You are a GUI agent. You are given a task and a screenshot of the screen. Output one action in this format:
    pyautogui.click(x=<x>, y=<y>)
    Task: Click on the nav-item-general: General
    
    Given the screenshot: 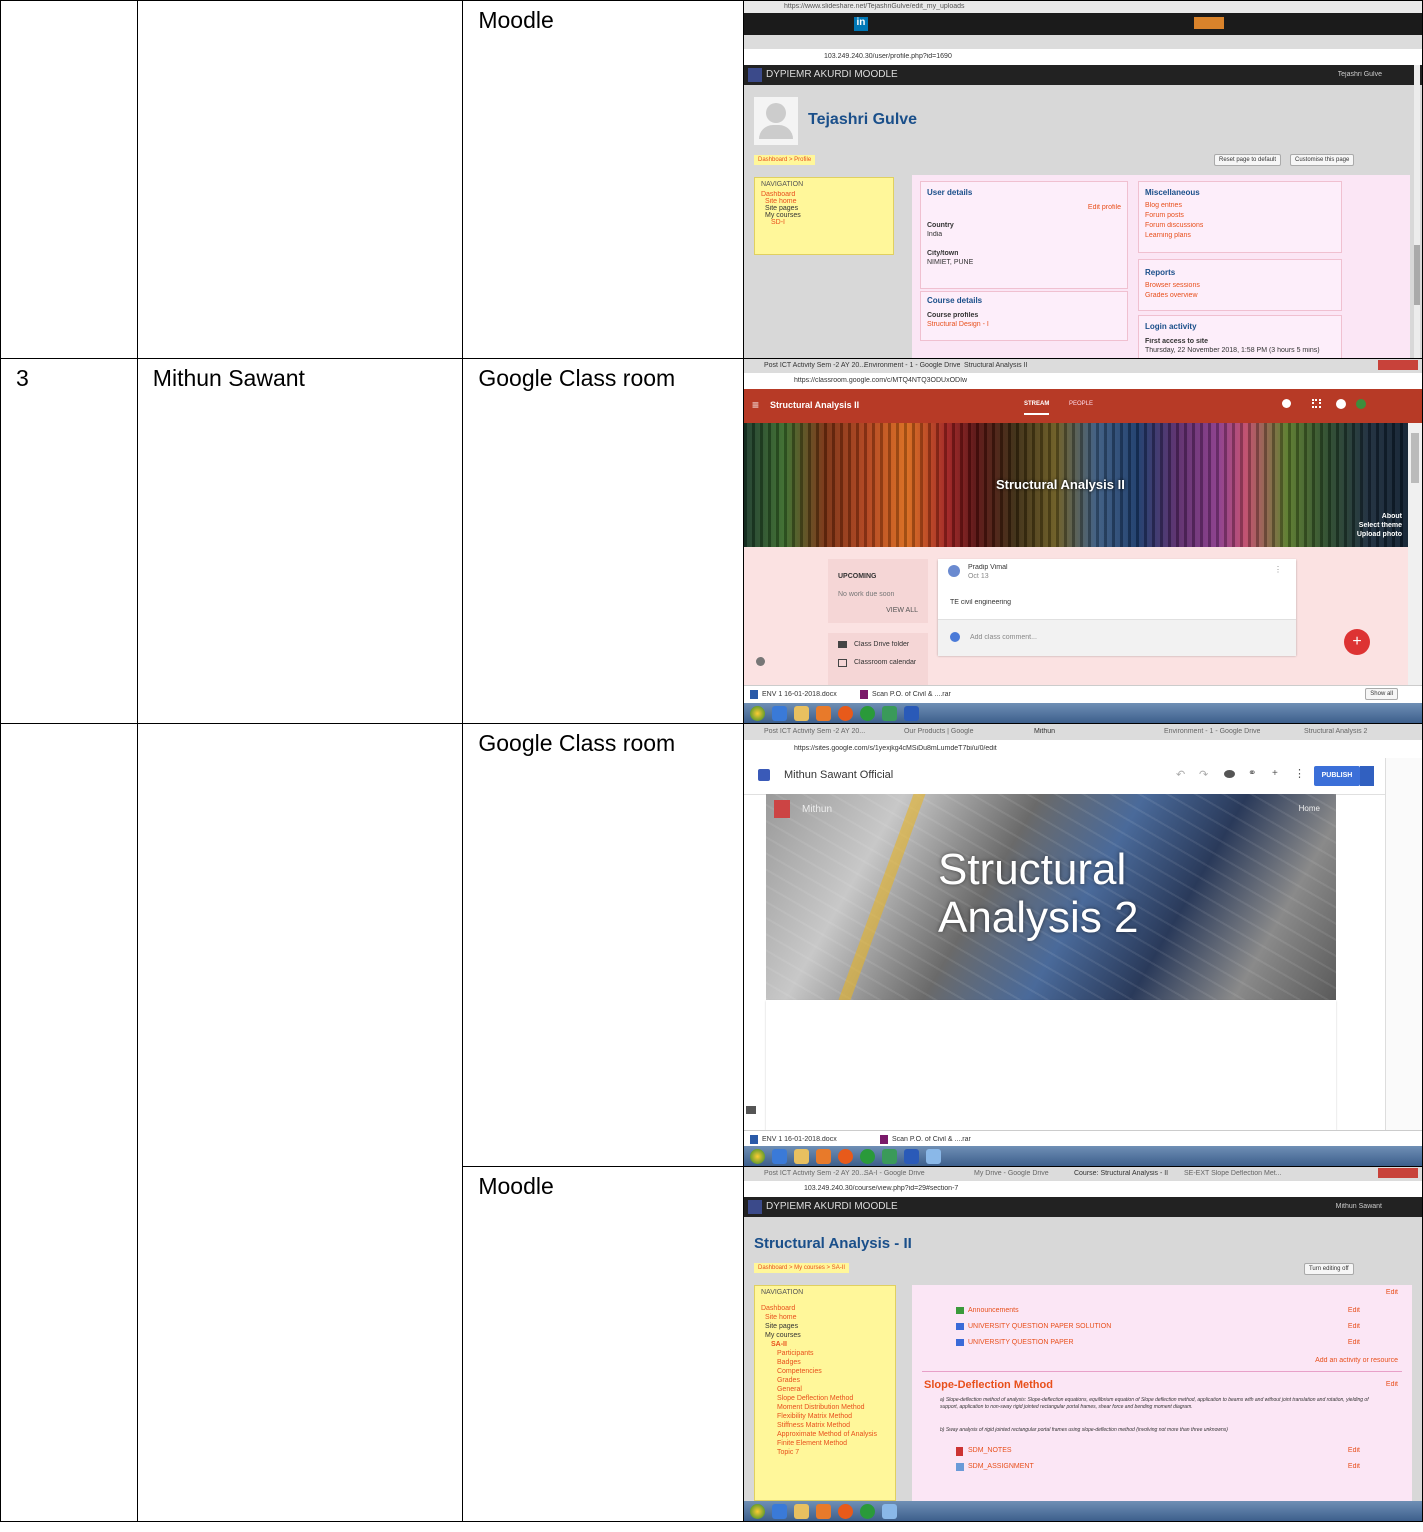 What is the action you would take?
    pyautogui.click(x=825, y=1389)
    